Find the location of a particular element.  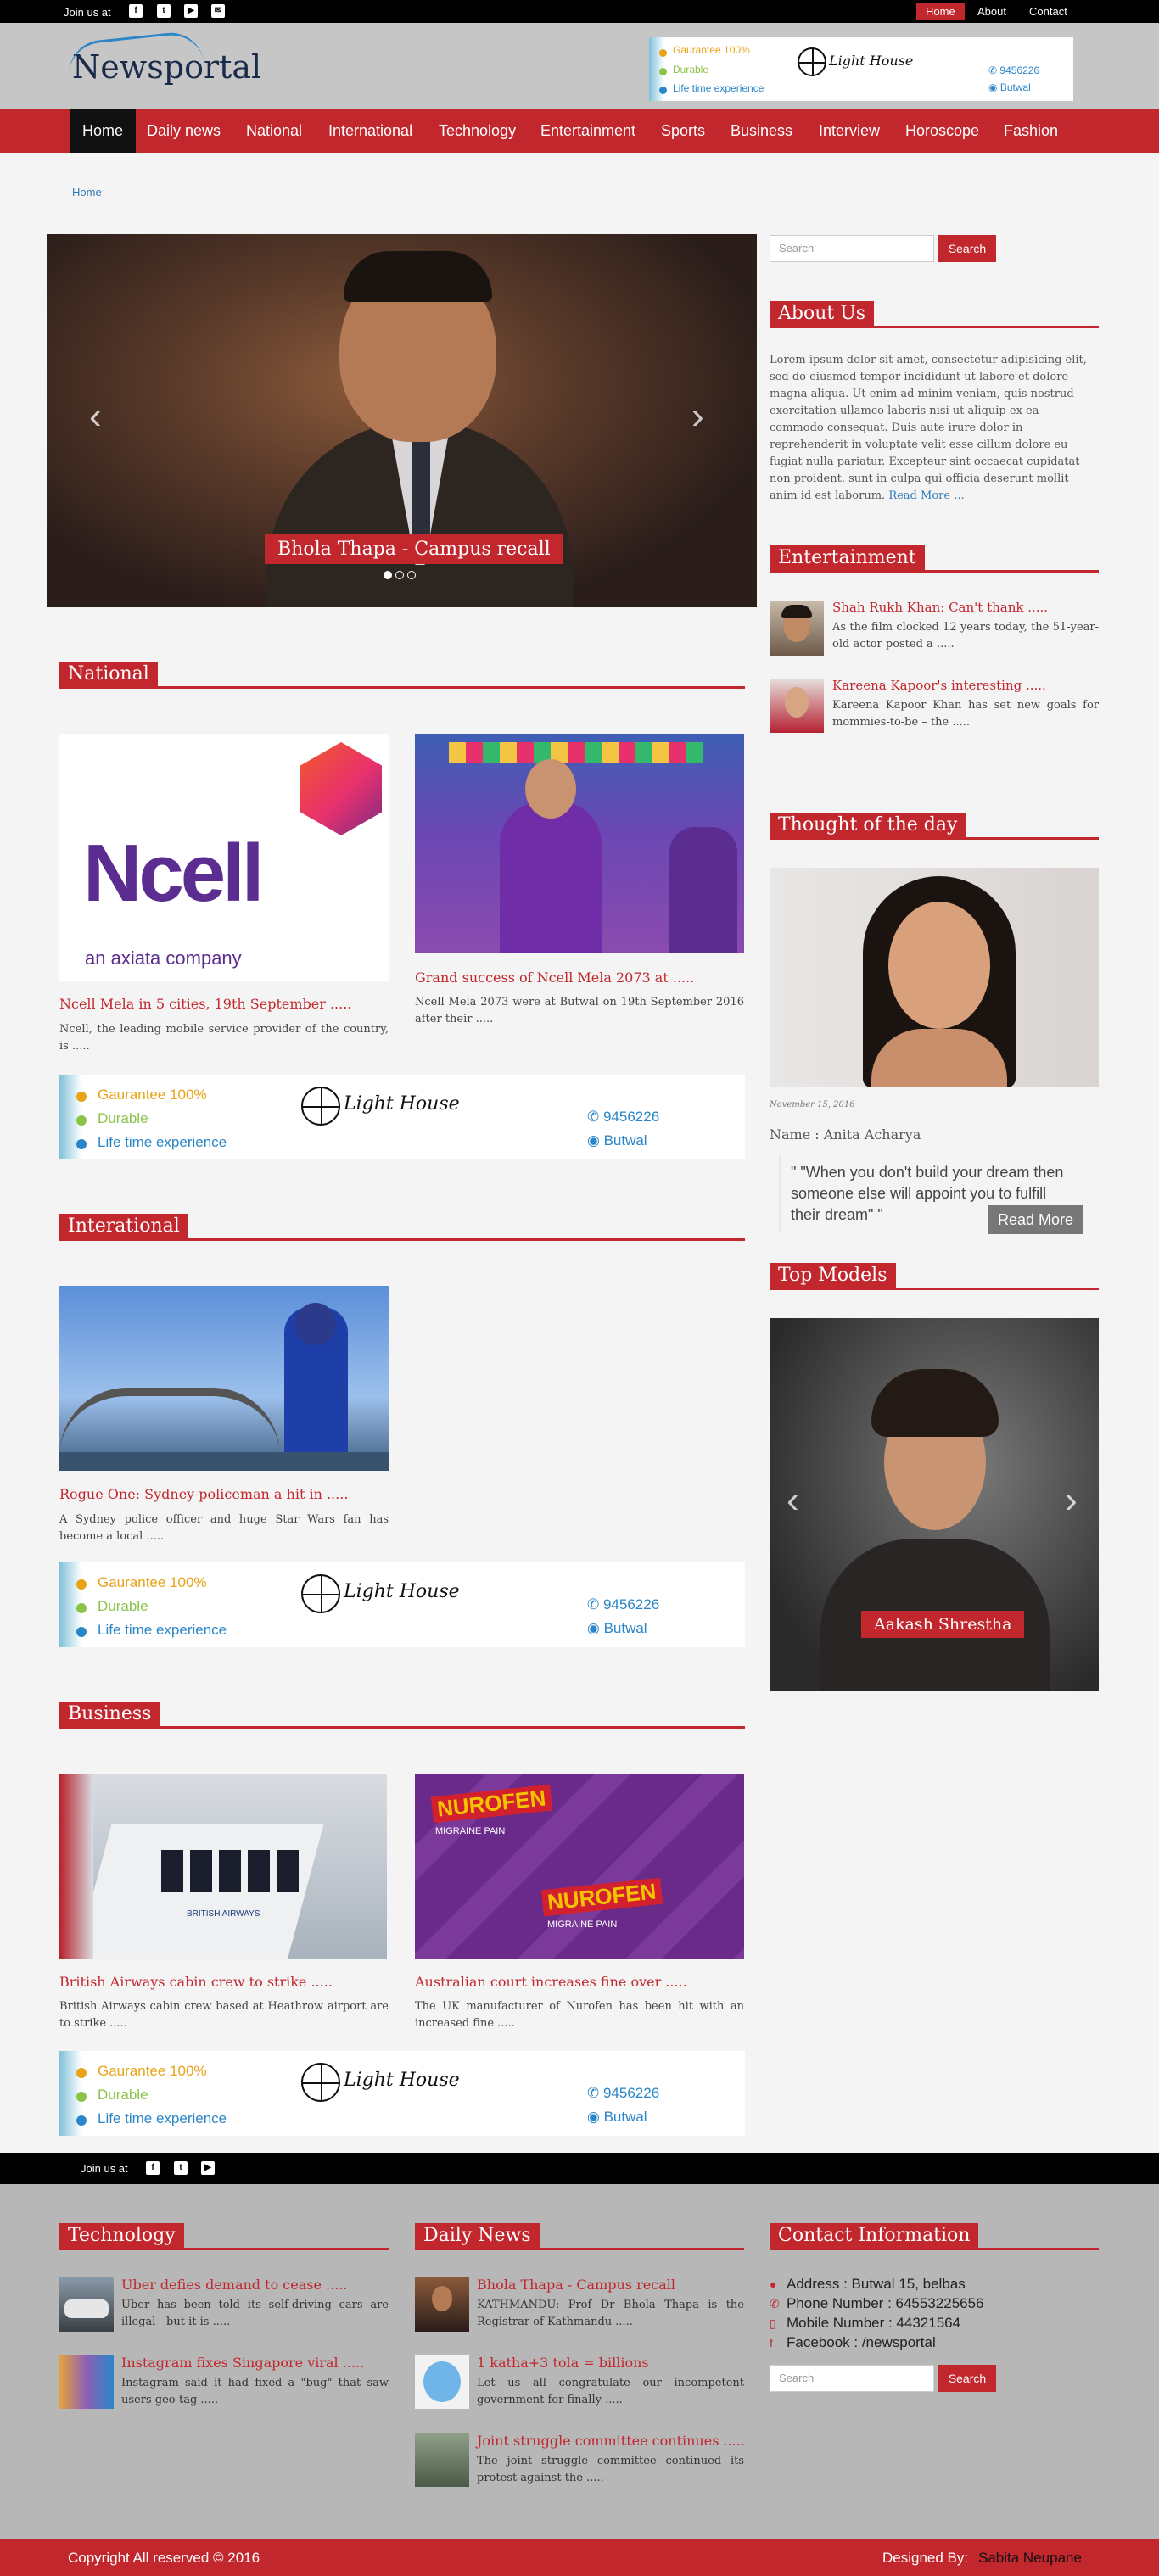

nav-horoscope: Horoscope is located at coordinates (942, 131).